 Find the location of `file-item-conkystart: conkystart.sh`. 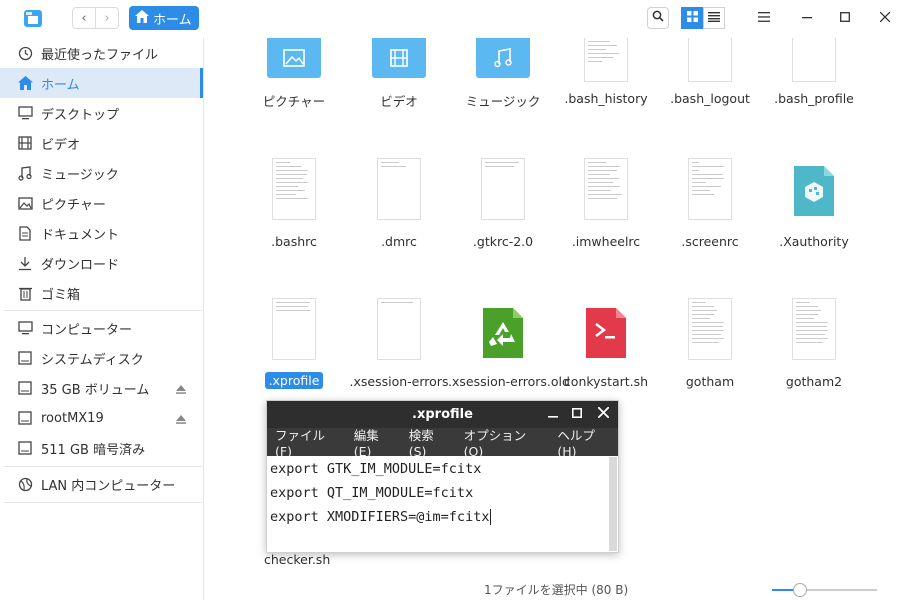

file-item-conkystart: conkystart.sh is located at coordinates (606, 345).